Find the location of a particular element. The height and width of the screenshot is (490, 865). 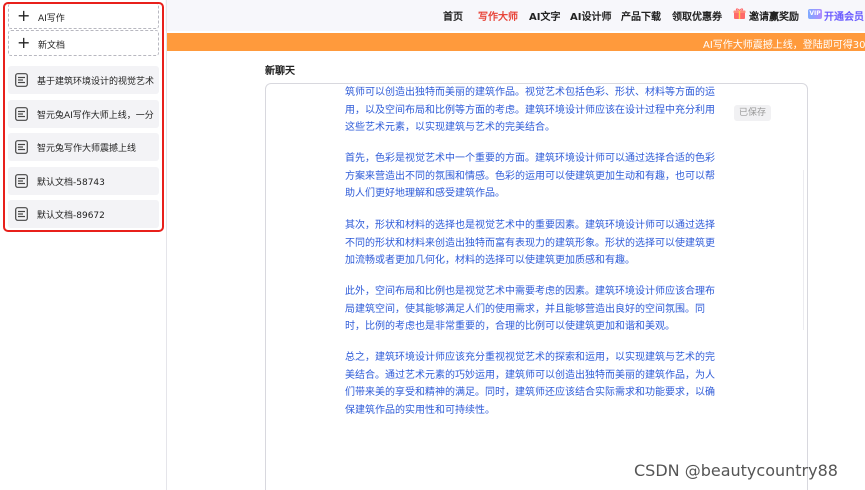

nav-home: 首页 is located at coordinates (453, 15).